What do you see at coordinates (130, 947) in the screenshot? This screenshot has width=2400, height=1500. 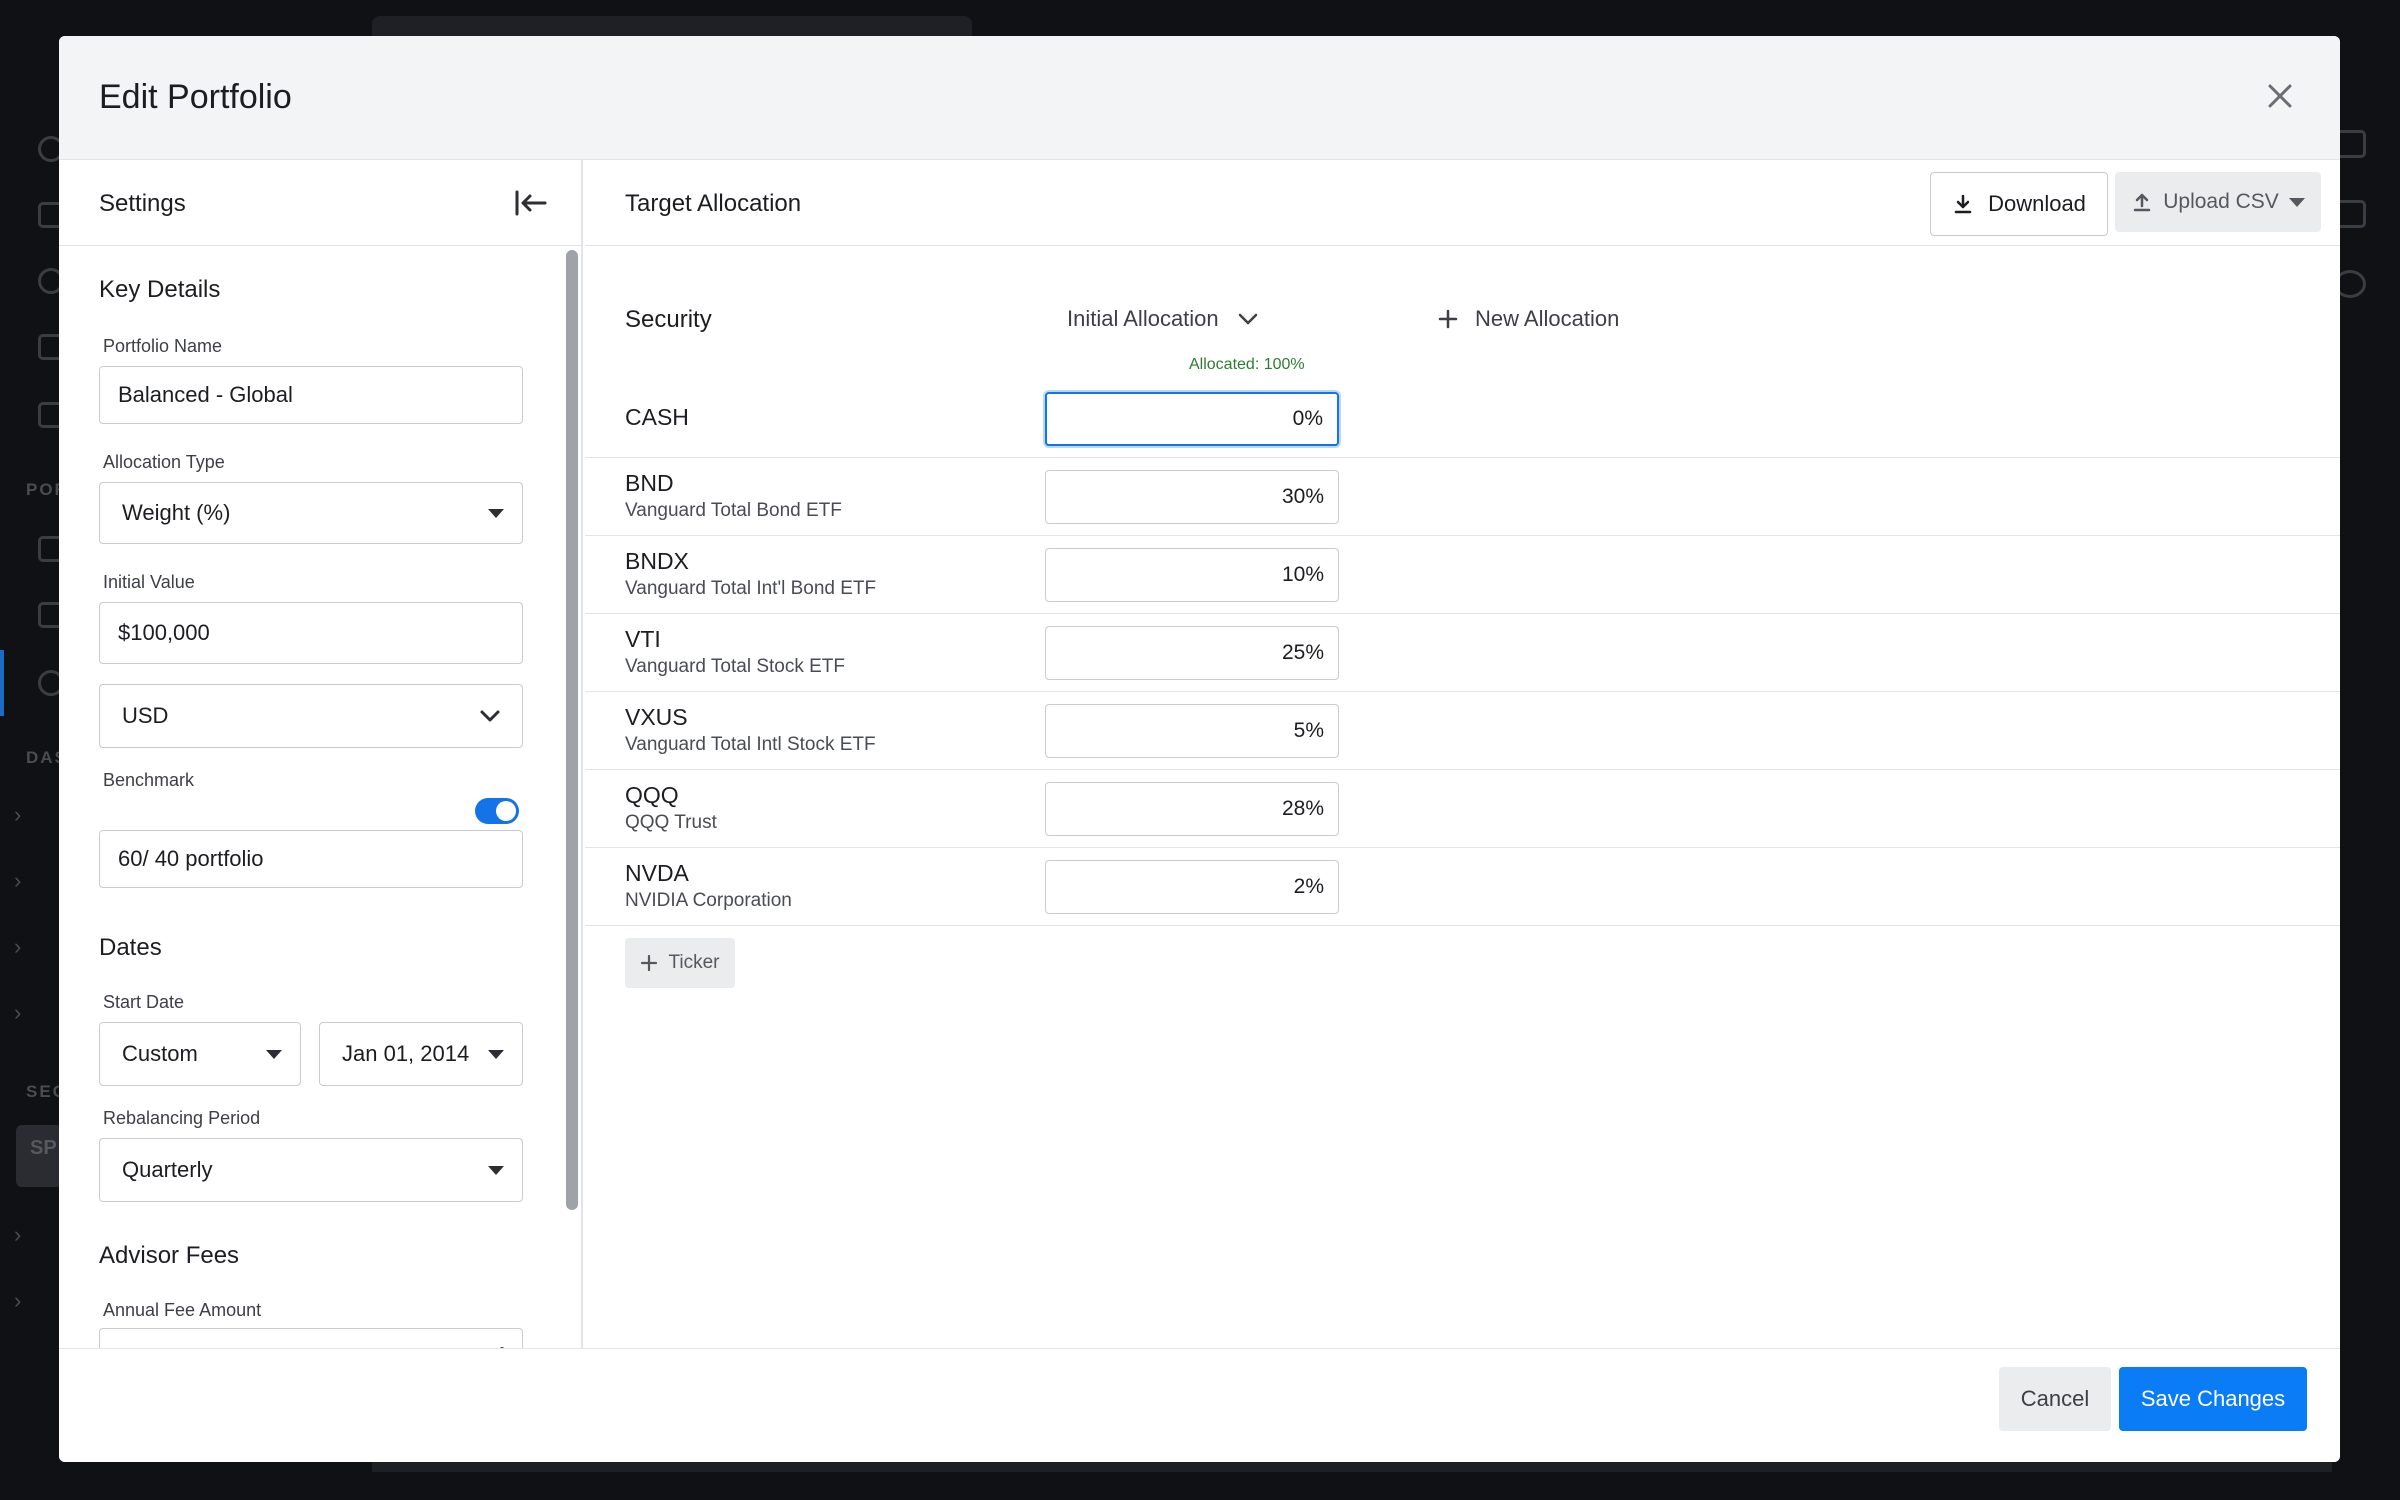 I see `dates-heading: Dates` at bounding box center [130, 947].